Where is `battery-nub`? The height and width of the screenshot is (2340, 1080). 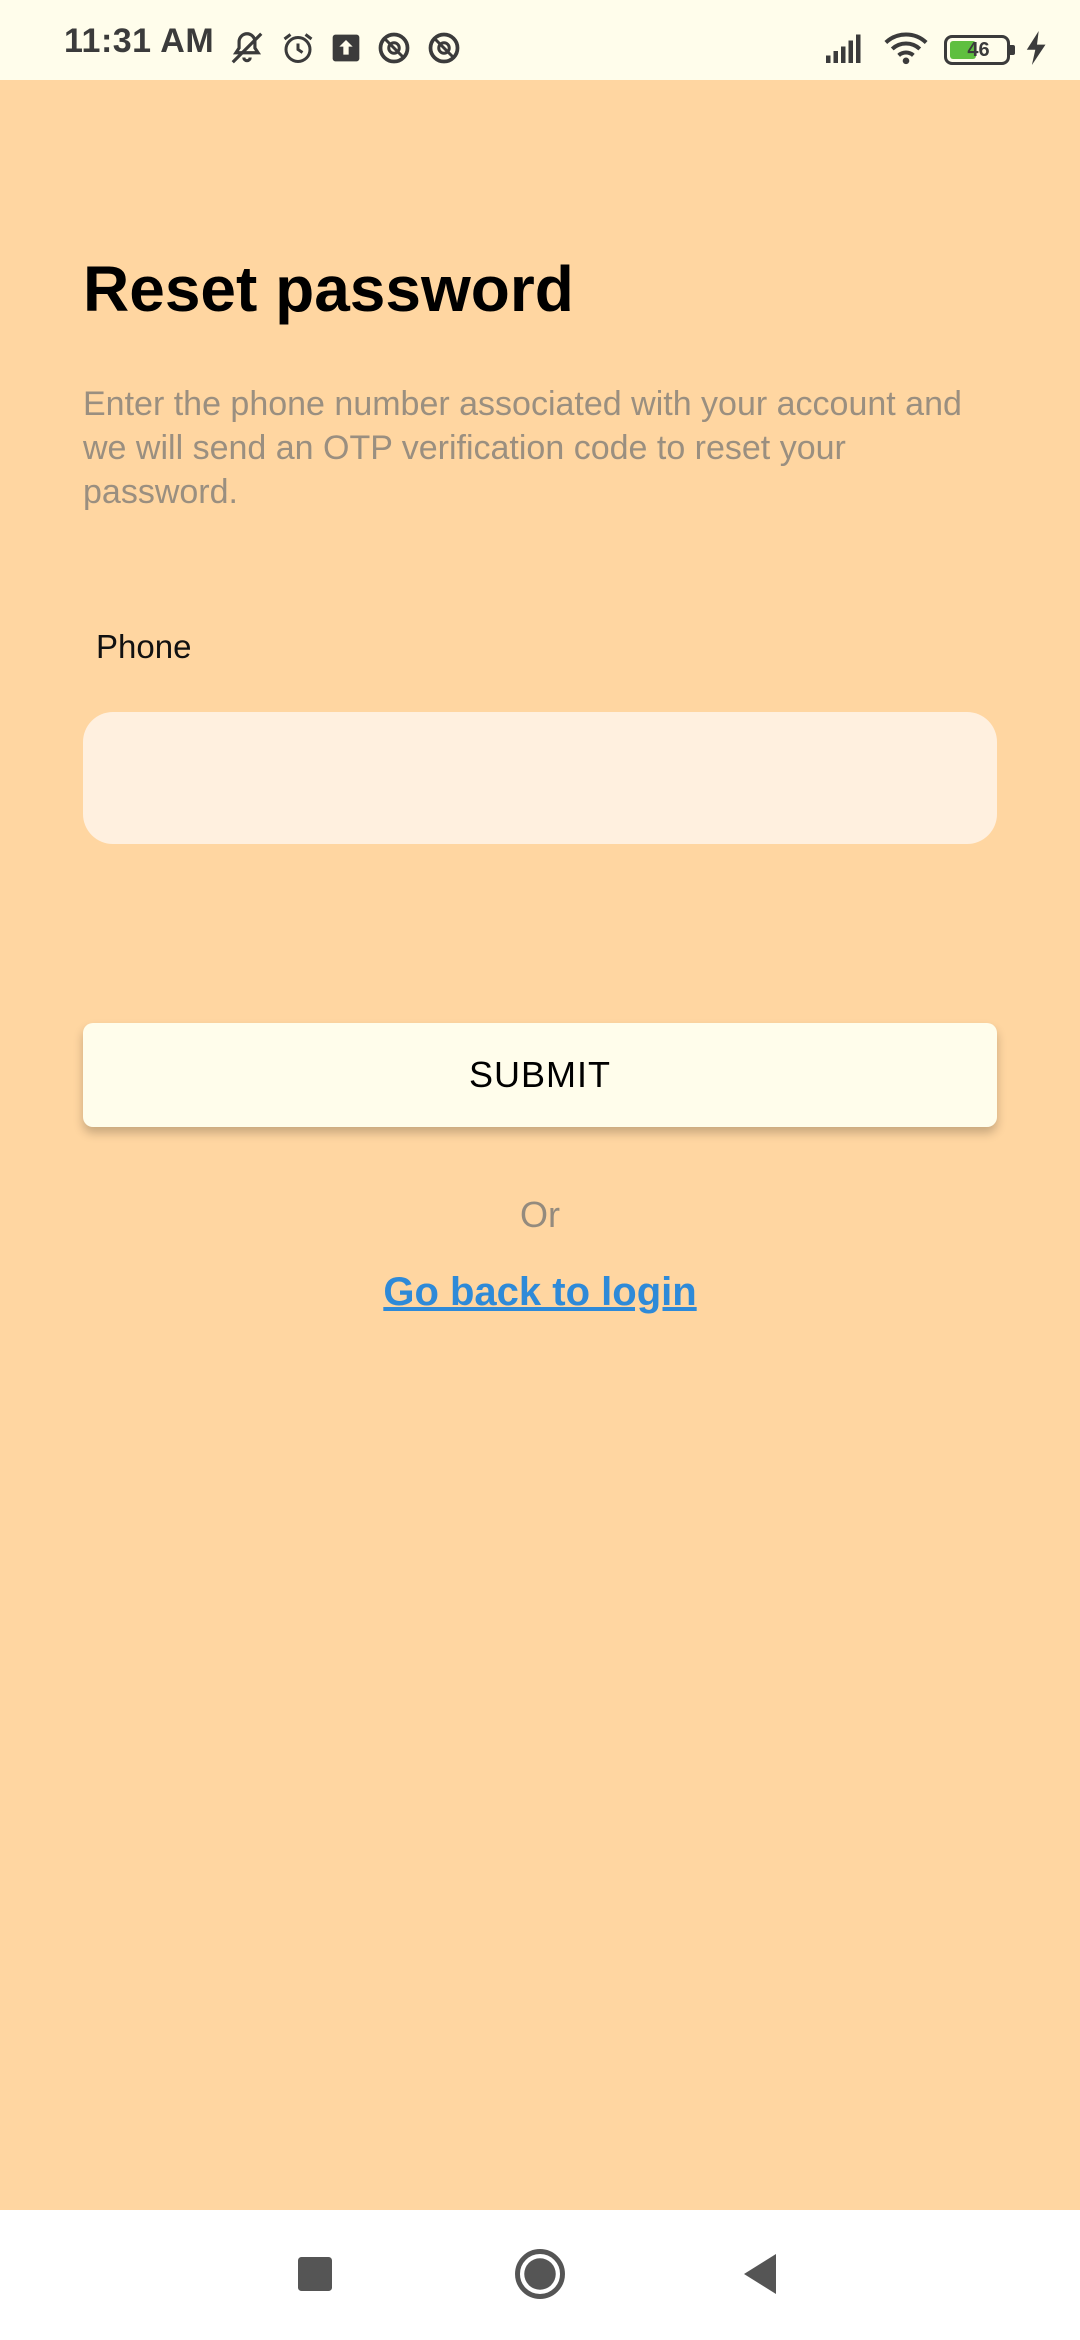 battery-nub is located at coordinates (1012, 50).